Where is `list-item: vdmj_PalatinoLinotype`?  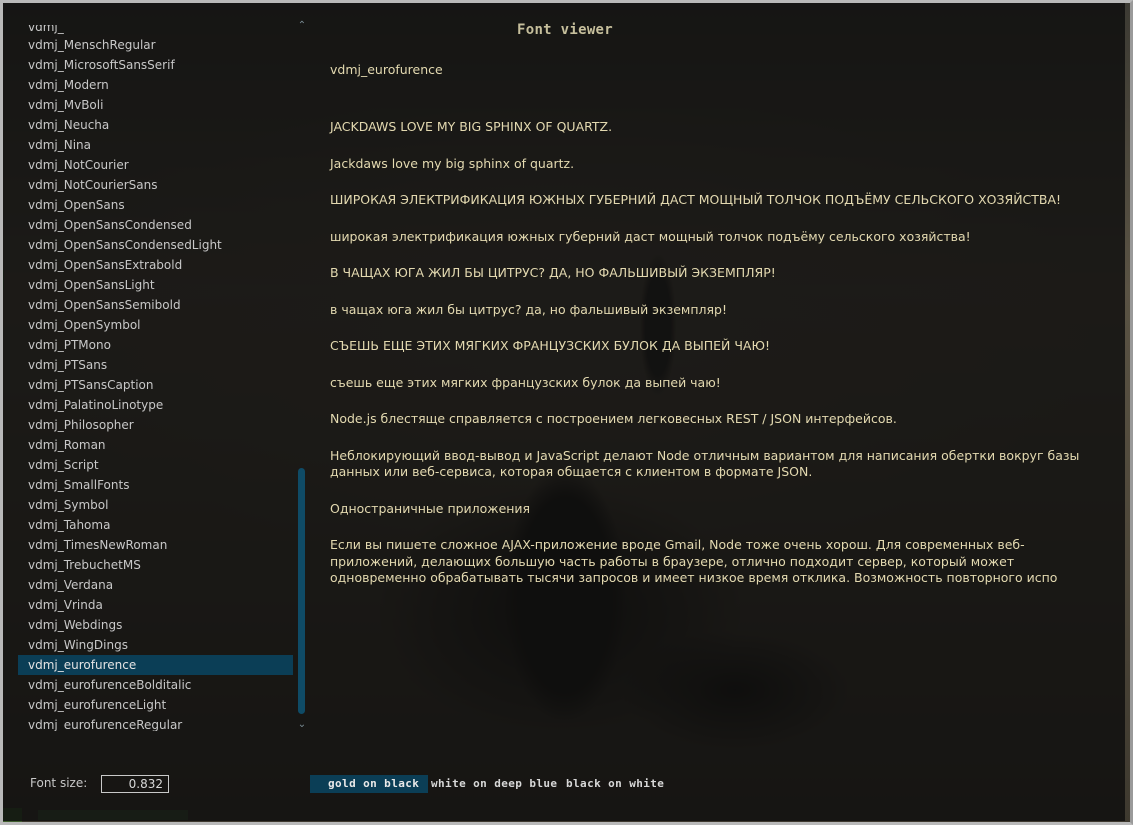 list-item: vdmj_PalatinoLinotype is located at coordinates (155, 405).